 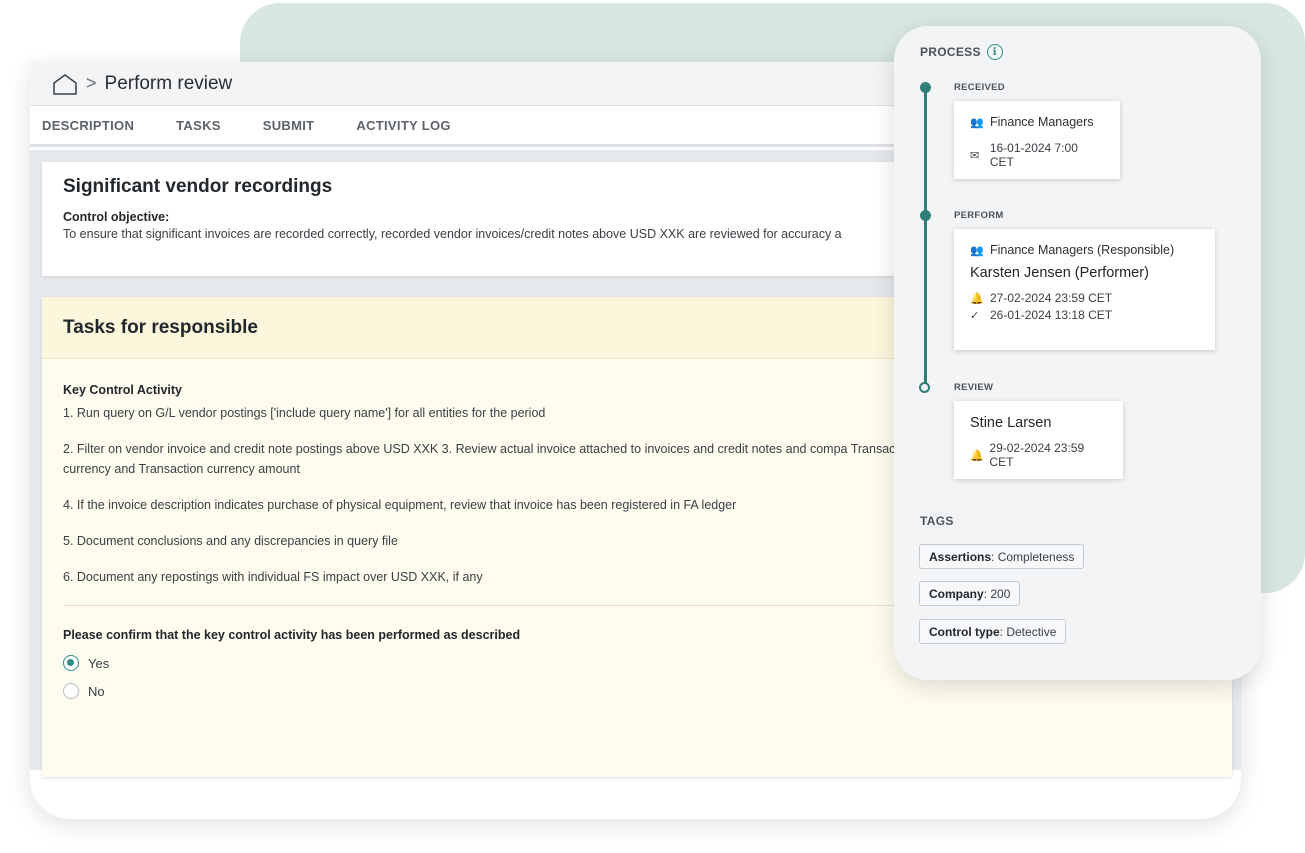 I want to click on perform-deadline: 🔔 27-02-2024 23:59 CET, so click(x=1084, y=298).